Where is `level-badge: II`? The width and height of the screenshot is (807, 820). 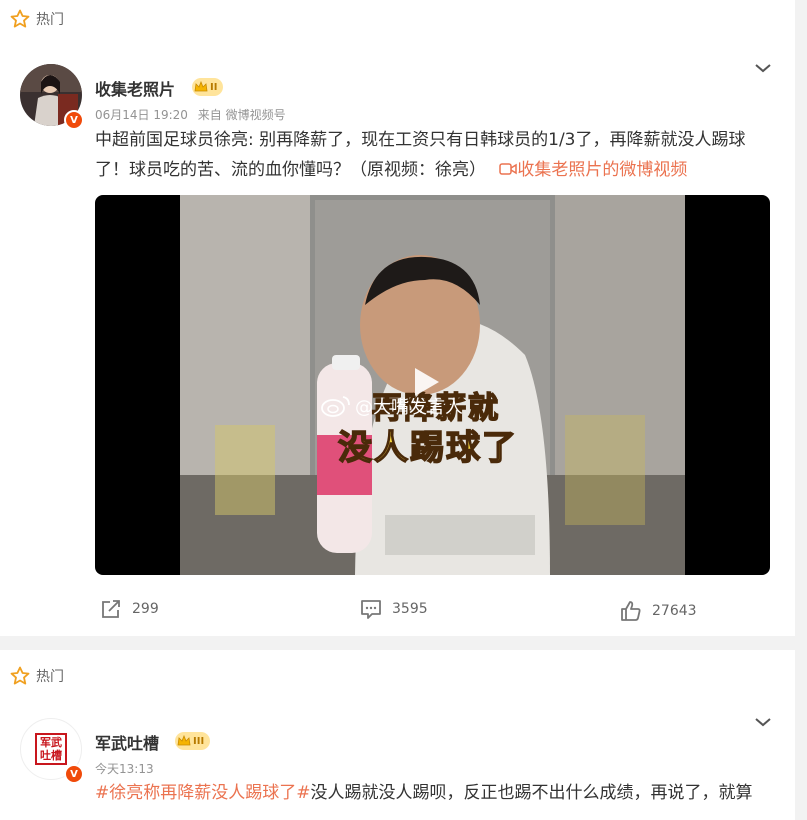 level-badge: II is located at coordinates (208, 87).